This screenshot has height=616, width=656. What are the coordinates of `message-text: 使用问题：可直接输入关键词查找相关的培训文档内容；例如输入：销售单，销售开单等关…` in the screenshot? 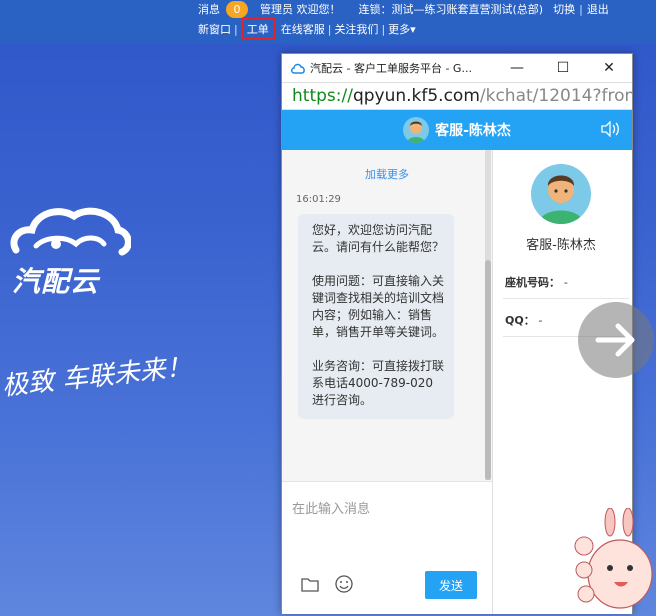 It's located at (378, 306).